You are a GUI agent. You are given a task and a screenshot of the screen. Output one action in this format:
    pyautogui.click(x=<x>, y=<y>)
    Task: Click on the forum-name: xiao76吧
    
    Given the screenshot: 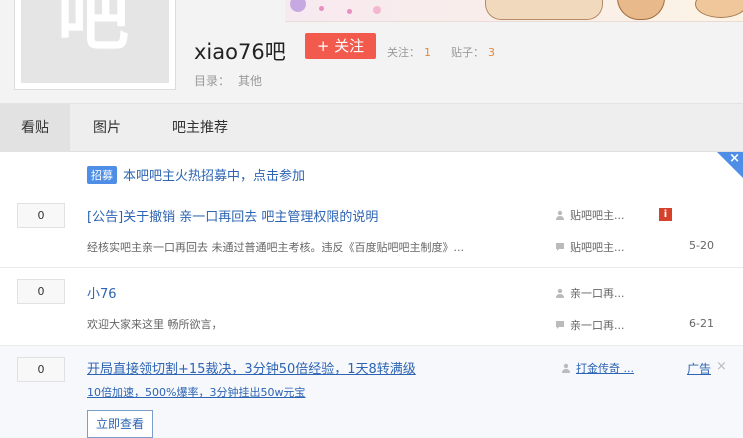 What is the action you would take?
    pyautogui.click(x=240, y=51)
    